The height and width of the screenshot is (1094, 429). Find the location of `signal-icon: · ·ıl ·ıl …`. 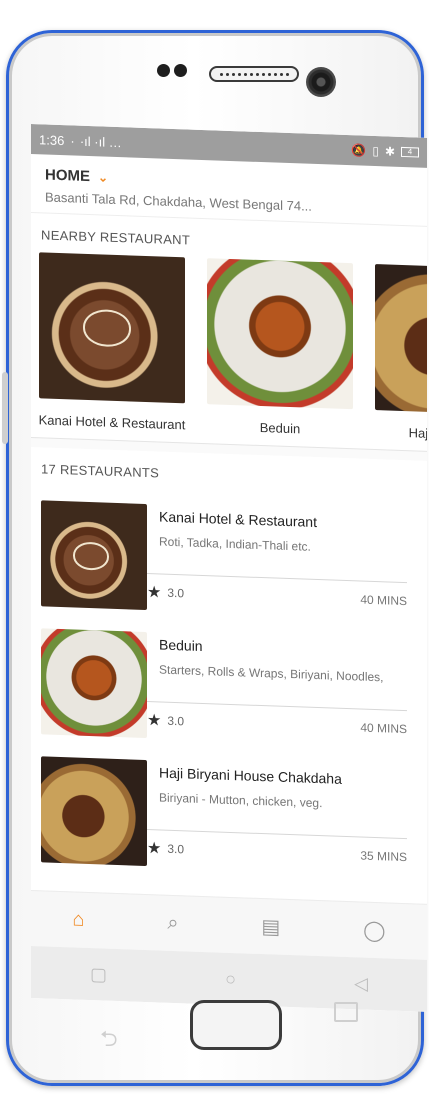

signal-icon: · ·ıl ·ıl … is located at coordinates (96, 141).